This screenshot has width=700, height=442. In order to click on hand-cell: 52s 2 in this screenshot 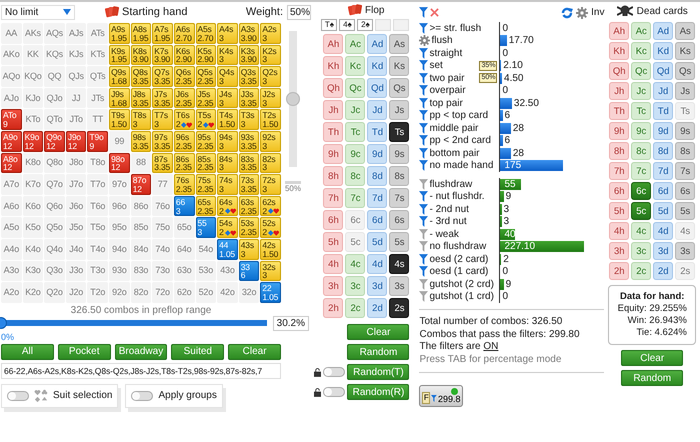, I will do `click(270, 227)`.